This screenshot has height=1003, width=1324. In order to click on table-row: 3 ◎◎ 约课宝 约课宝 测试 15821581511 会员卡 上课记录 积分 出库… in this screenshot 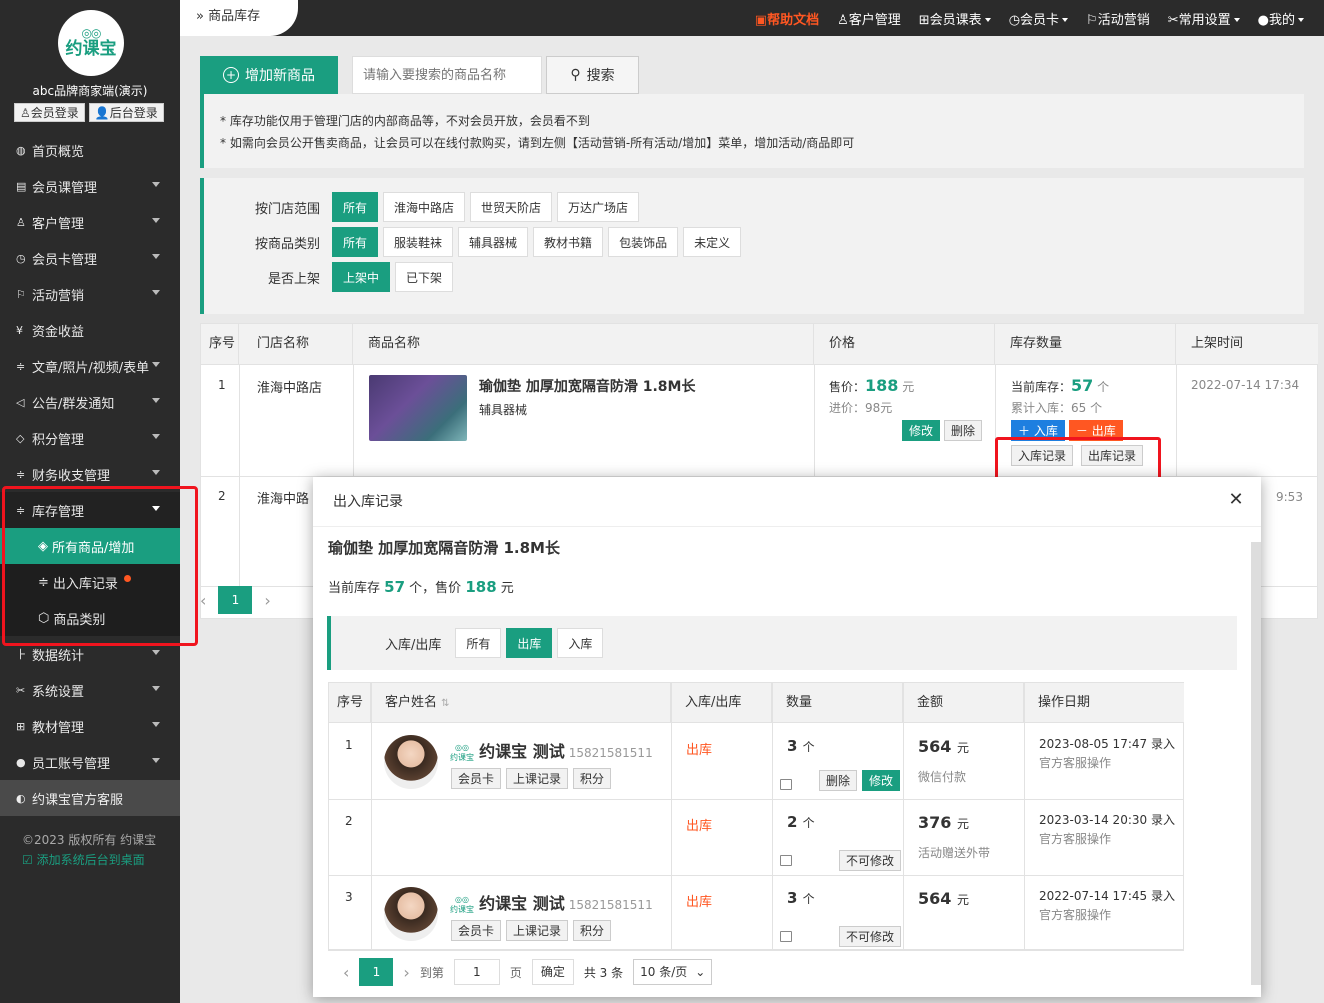, I will do `click(756, 914)`.